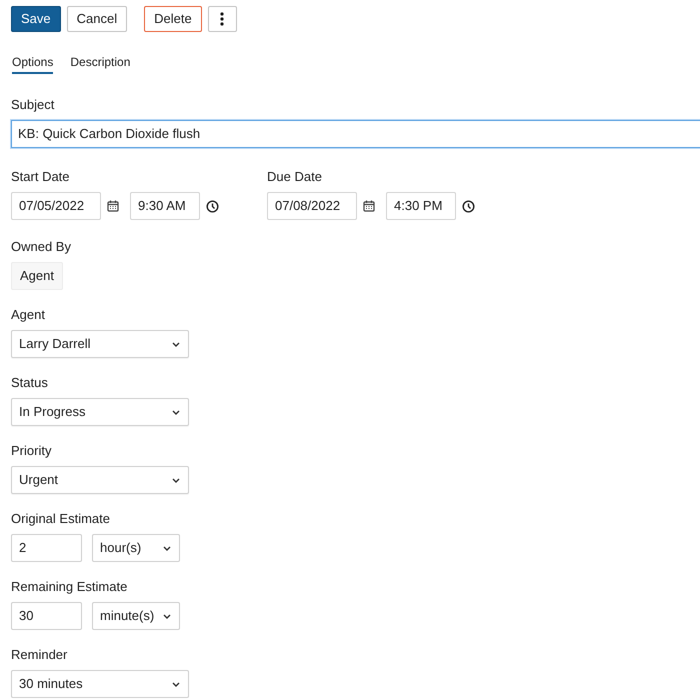 The width and height of the screenshot is (700, 700). What do you see at coordinates (69, 587) in the screenshot?
I see `field-label: Remaining Estimate` at bounding box center [69, 587].